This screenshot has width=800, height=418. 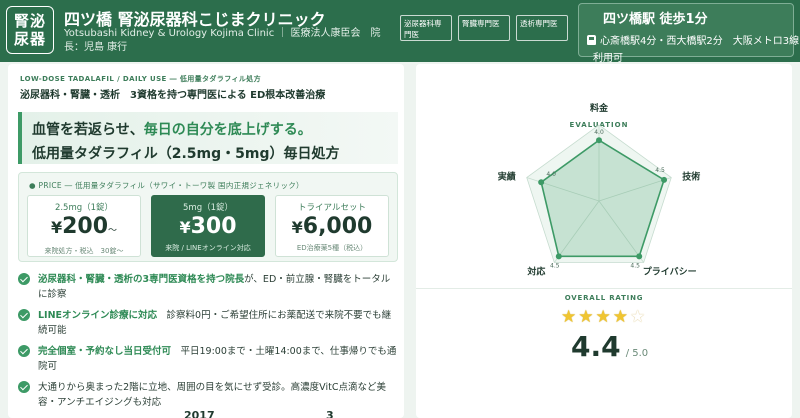 I want to click on price-card-trial: トライアルセット ¥6,000 ED治療薬5種（税込）, so click(x=332, y=226).